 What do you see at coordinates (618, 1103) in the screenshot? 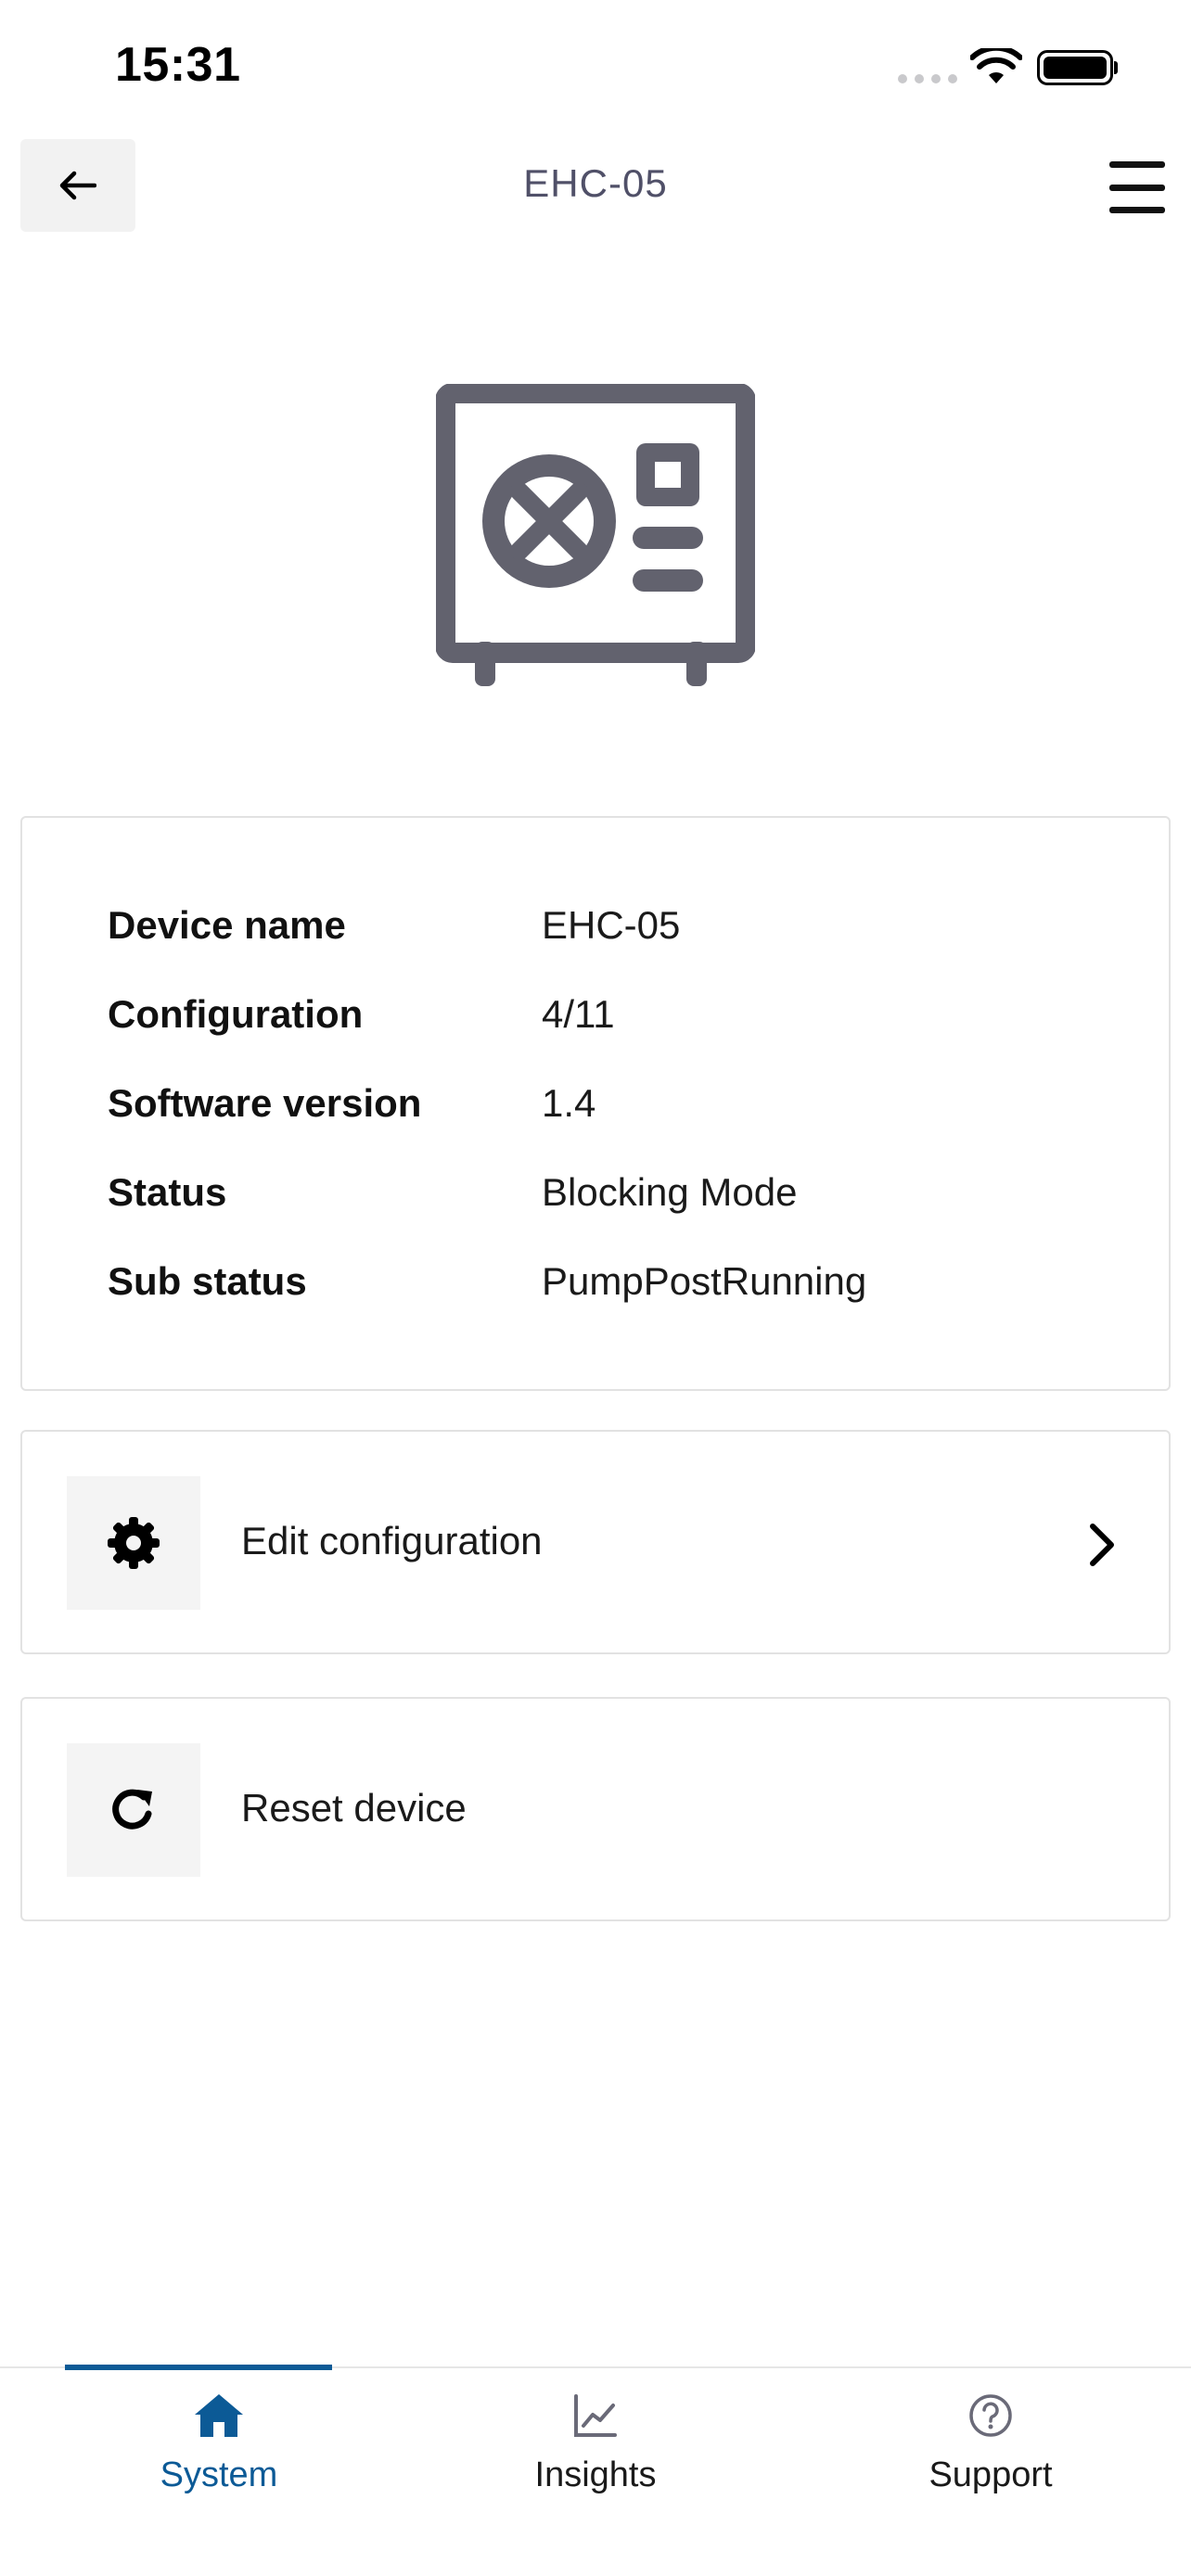
I see `info-row-software-version: Software version 1.4` at bounding box center [618, 1103].